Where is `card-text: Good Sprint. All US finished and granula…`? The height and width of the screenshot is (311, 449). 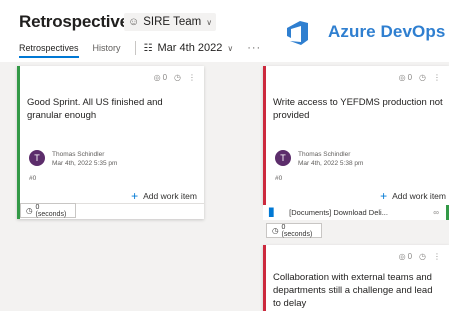
card-text: Good Sprint. All US finished and granula… is located at coordinates (107, 109).